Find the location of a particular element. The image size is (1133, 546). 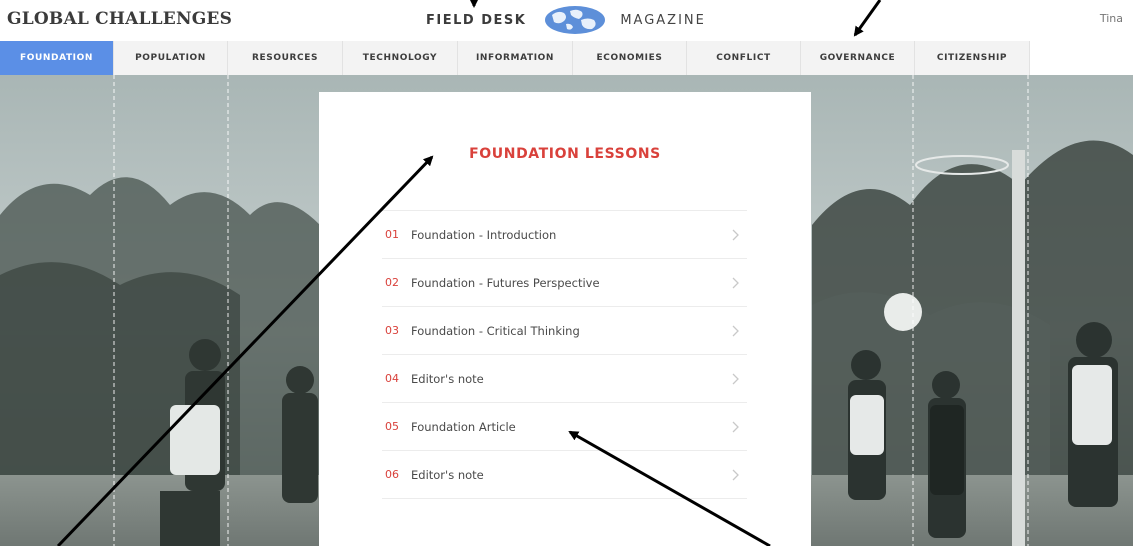

tab-technology: TECHNOLOGY is located at coordinates (400, 58).